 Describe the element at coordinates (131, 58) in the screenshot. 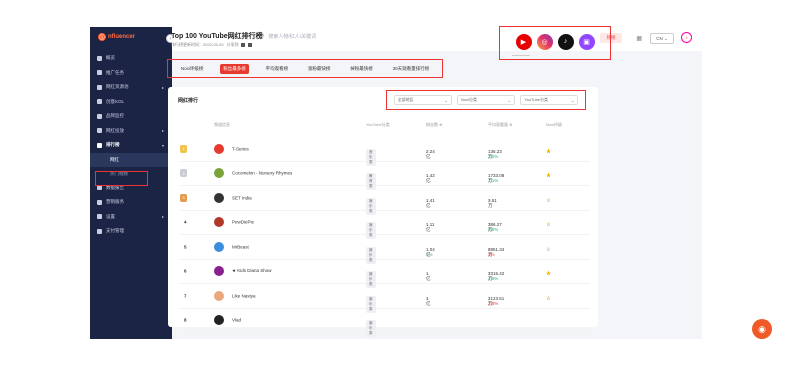

I see `sidebar-item: 概览` at that location.